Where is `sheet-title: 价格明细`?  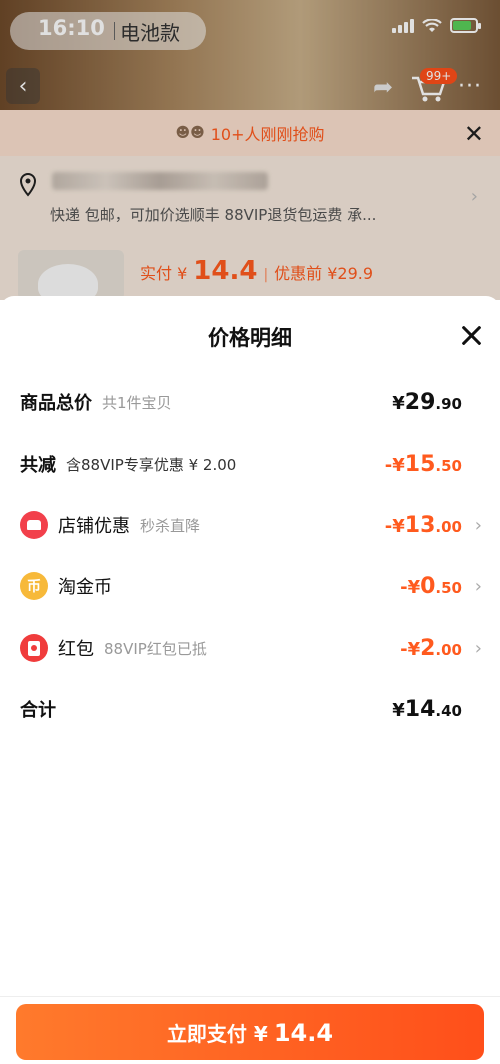
sheet-title: 价格明细 is located at coordinates (250, 338).